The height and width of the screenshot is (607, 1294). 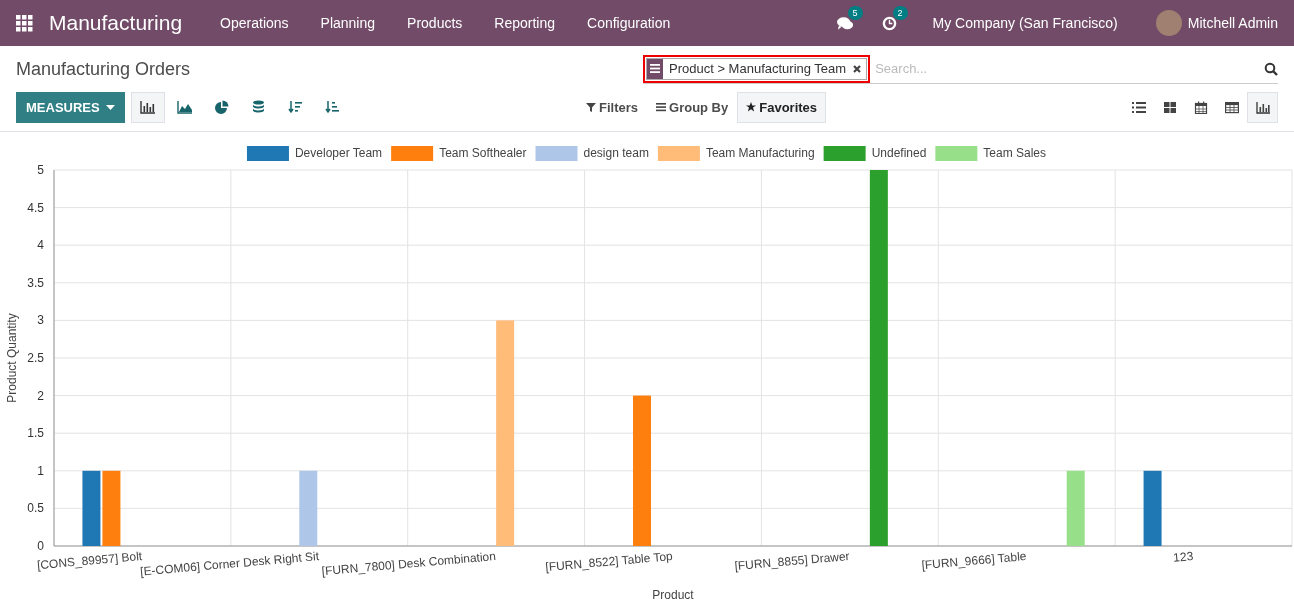 What do you see at coordinates (40, 470) in the screenshot?
I see `y-axis-tick-label: 1` at bounding box center [40, 470].